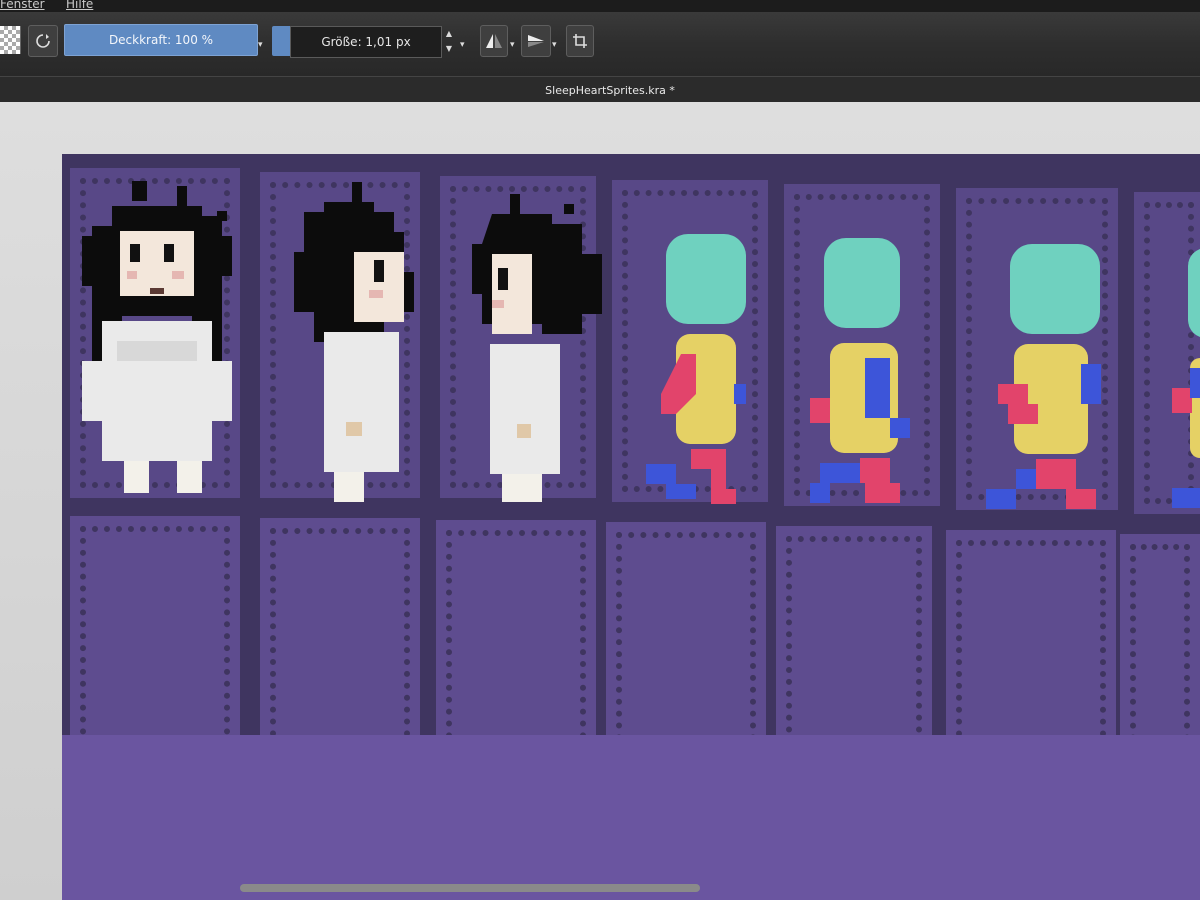 The height and width of the screenshot is (900, 1200). Describe the element at coordinates (281, 41) in the screenshot. I see `size-slider-fill` at that location.